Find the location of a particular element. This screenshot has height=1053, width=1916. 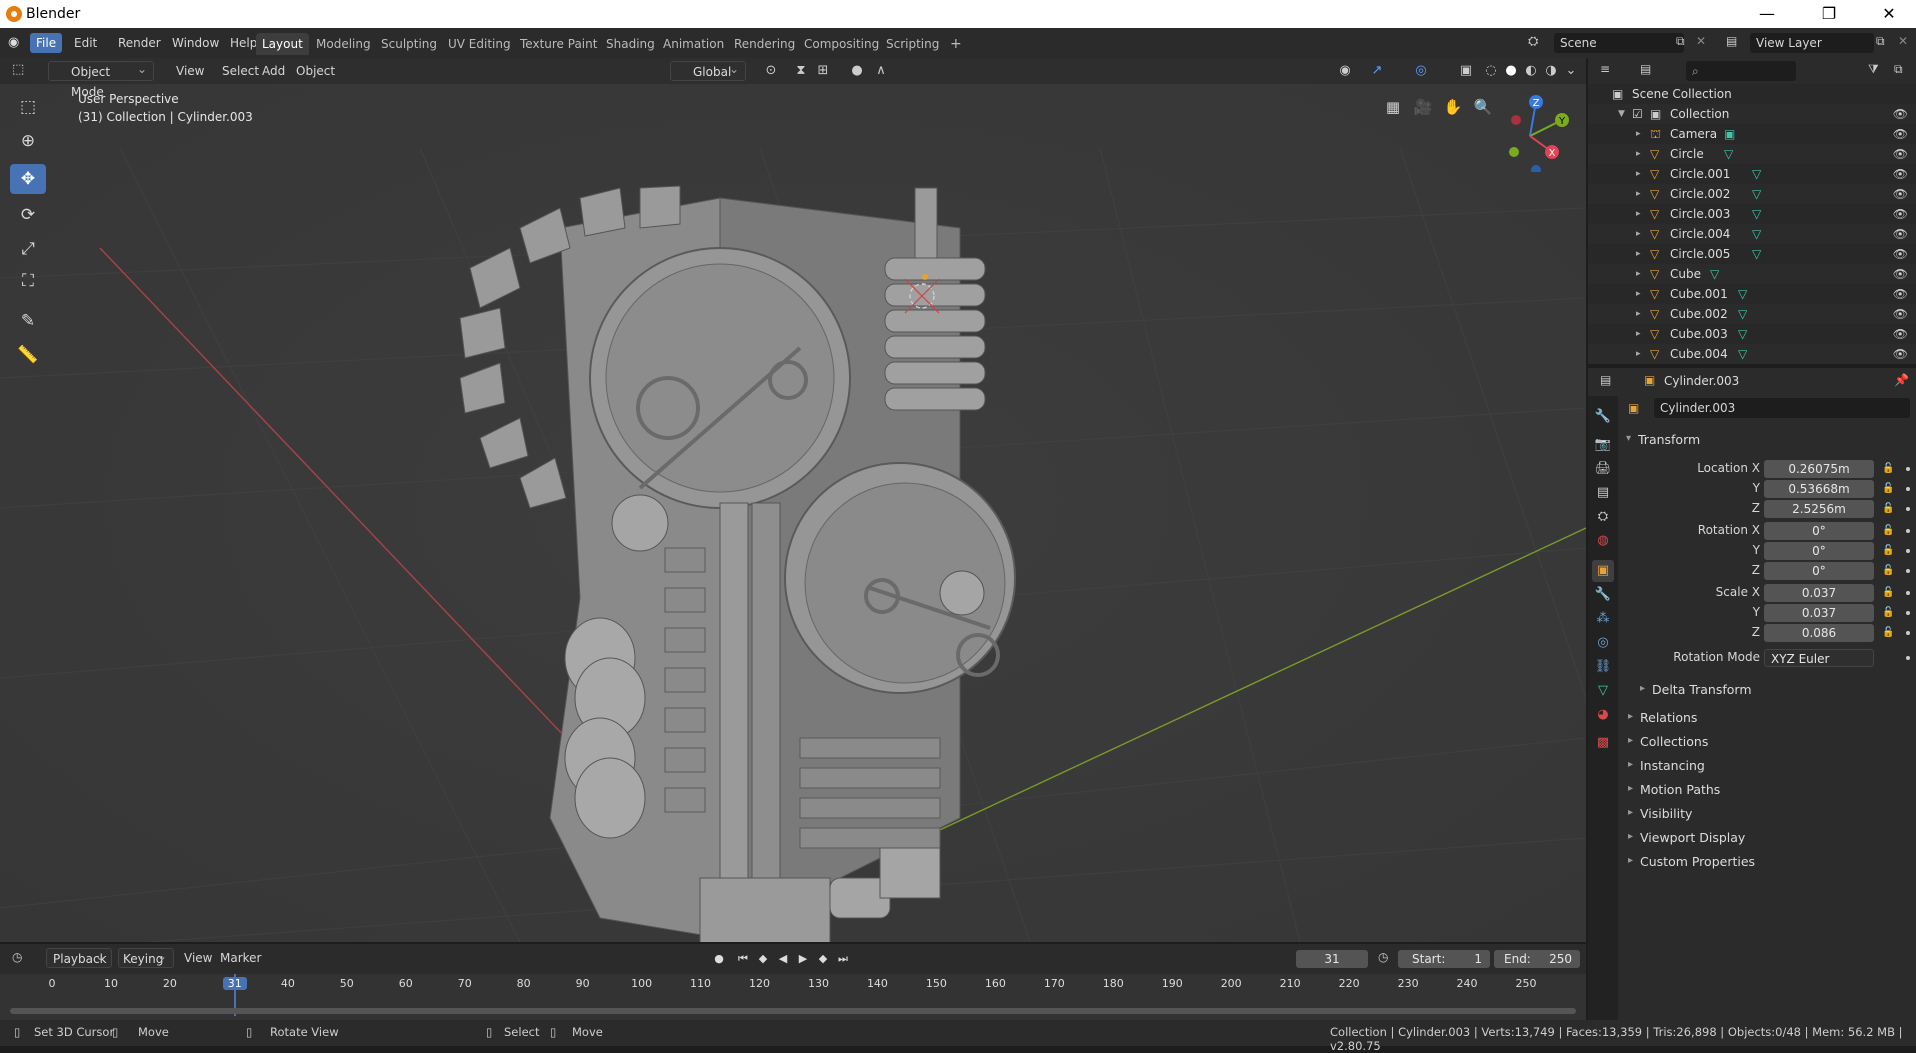

outliner-scene-collection: ▣ Scene Collection is located at coordinates (1752, 94).